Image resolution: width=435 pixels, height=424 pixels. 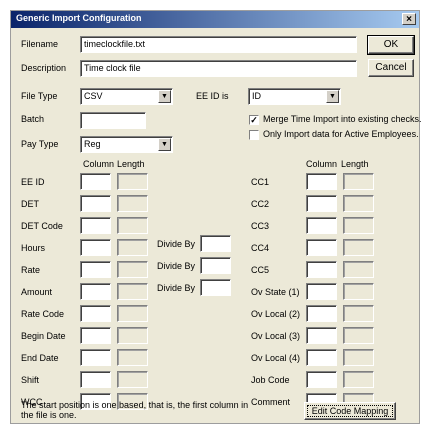 I want to click on batch-label: Batch, so click(x=33, y=119).